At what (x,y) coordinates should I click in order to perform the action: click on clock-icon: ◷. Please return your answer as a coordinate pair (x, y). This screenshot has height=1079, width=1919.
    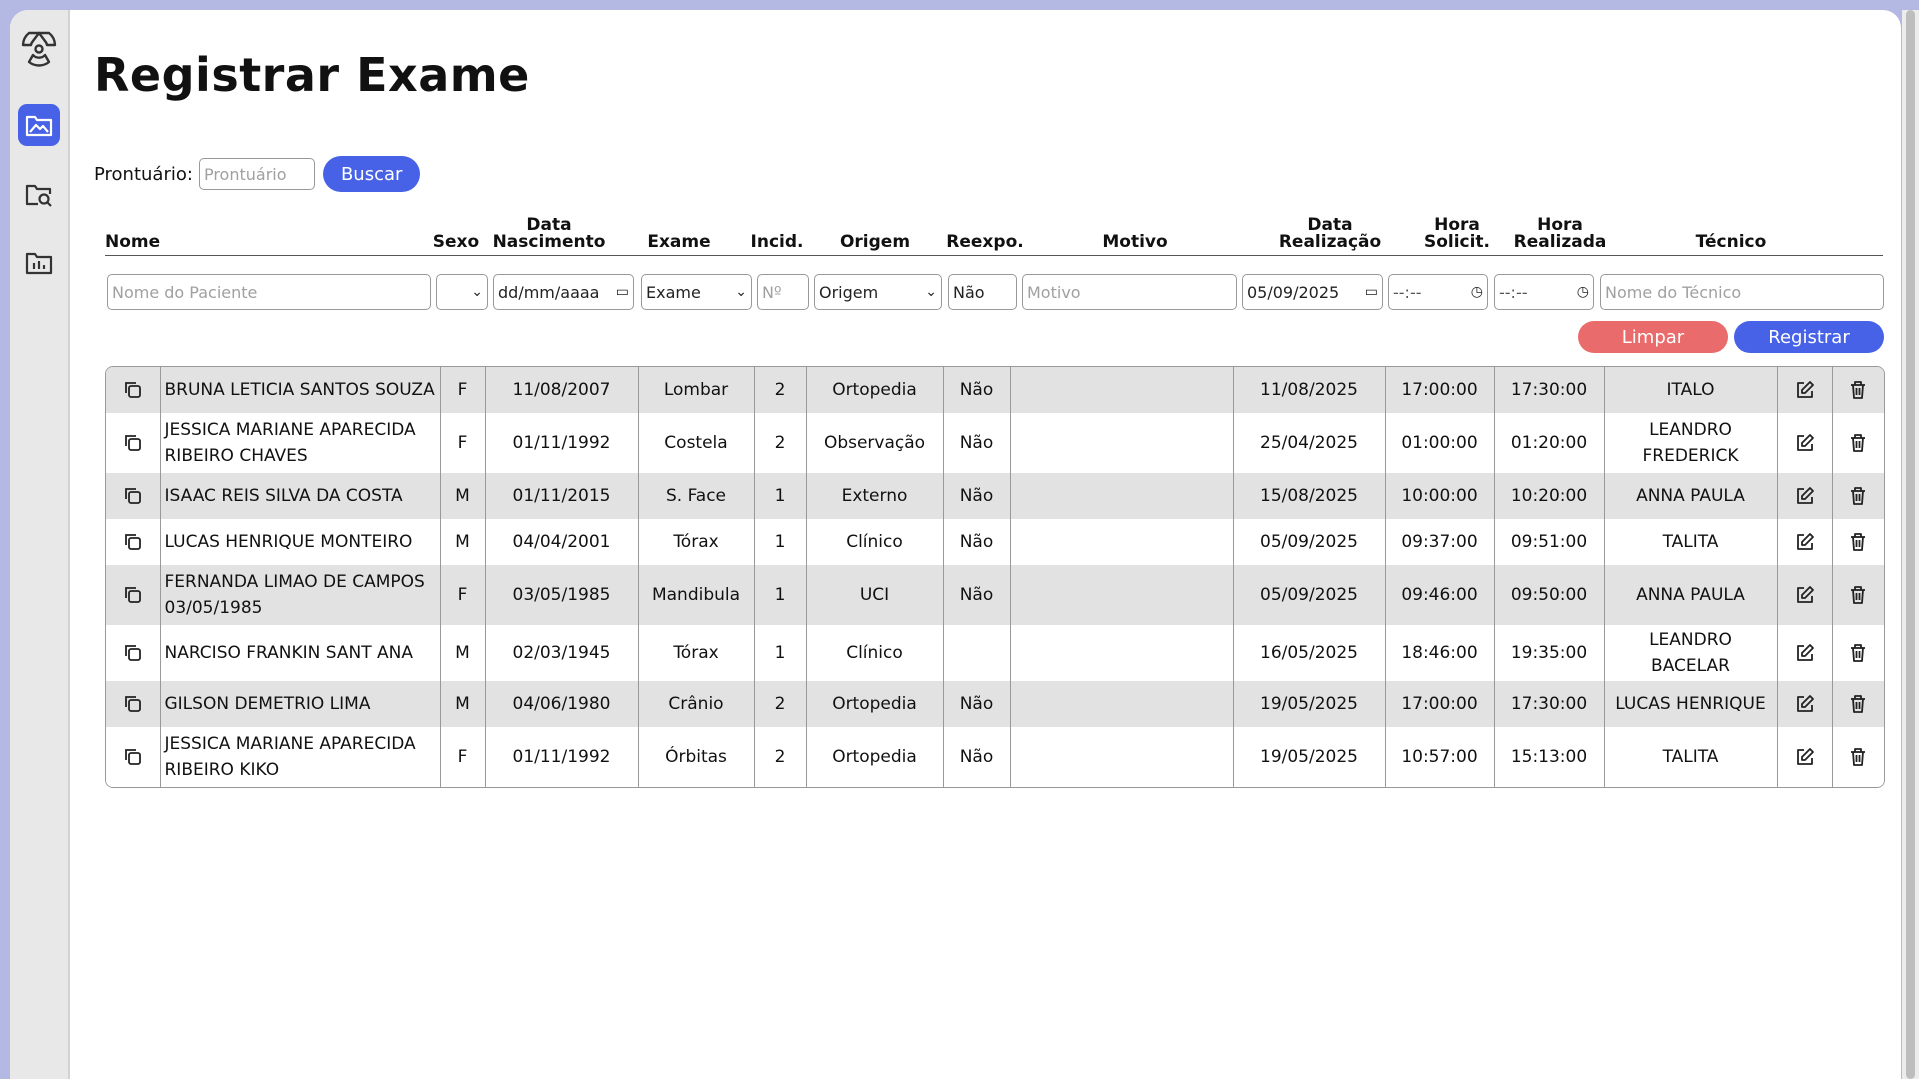
    Looking at the image, I should click on (1582, 292).